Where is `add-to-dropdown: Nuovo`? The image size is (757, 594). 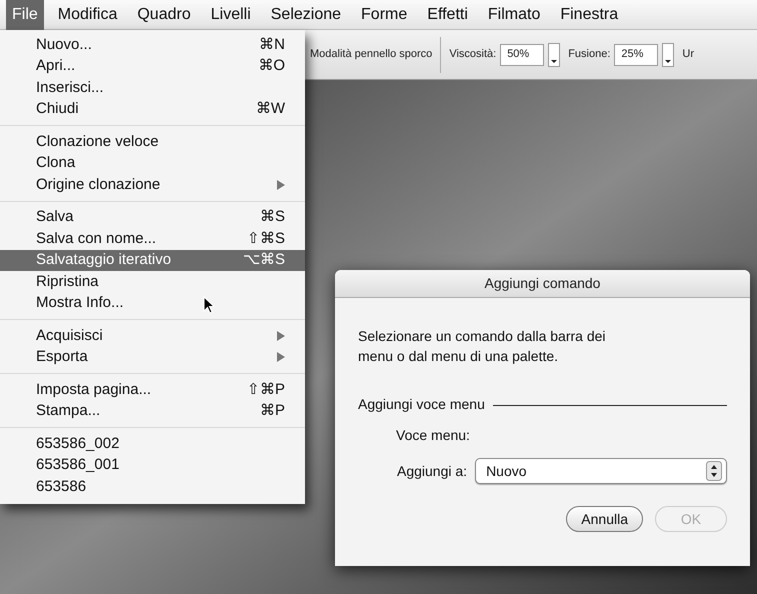 add-to-dropdown: Nuovo is located at coordinates (601, 471).